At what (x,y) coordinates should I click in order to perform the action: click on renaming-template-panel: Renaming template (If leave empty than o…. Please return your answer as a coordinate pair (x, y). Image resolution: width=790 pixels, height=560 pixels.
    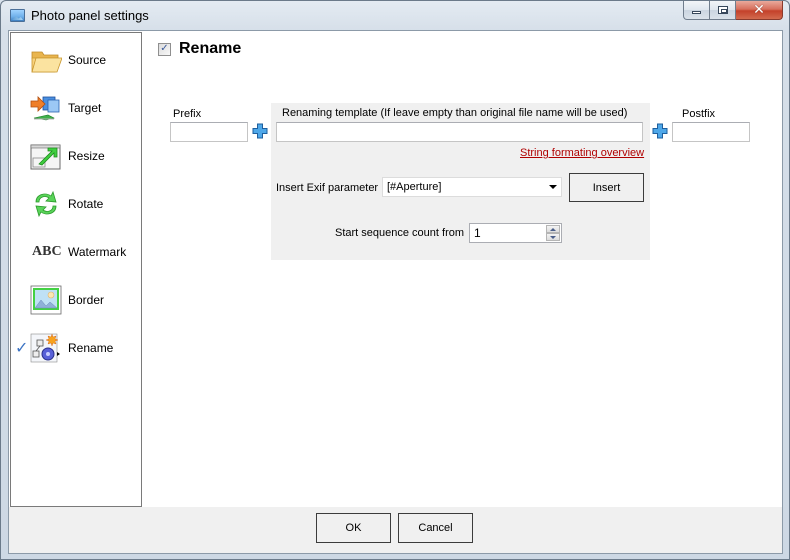
    Looking at the image, I should click on (460, 181).